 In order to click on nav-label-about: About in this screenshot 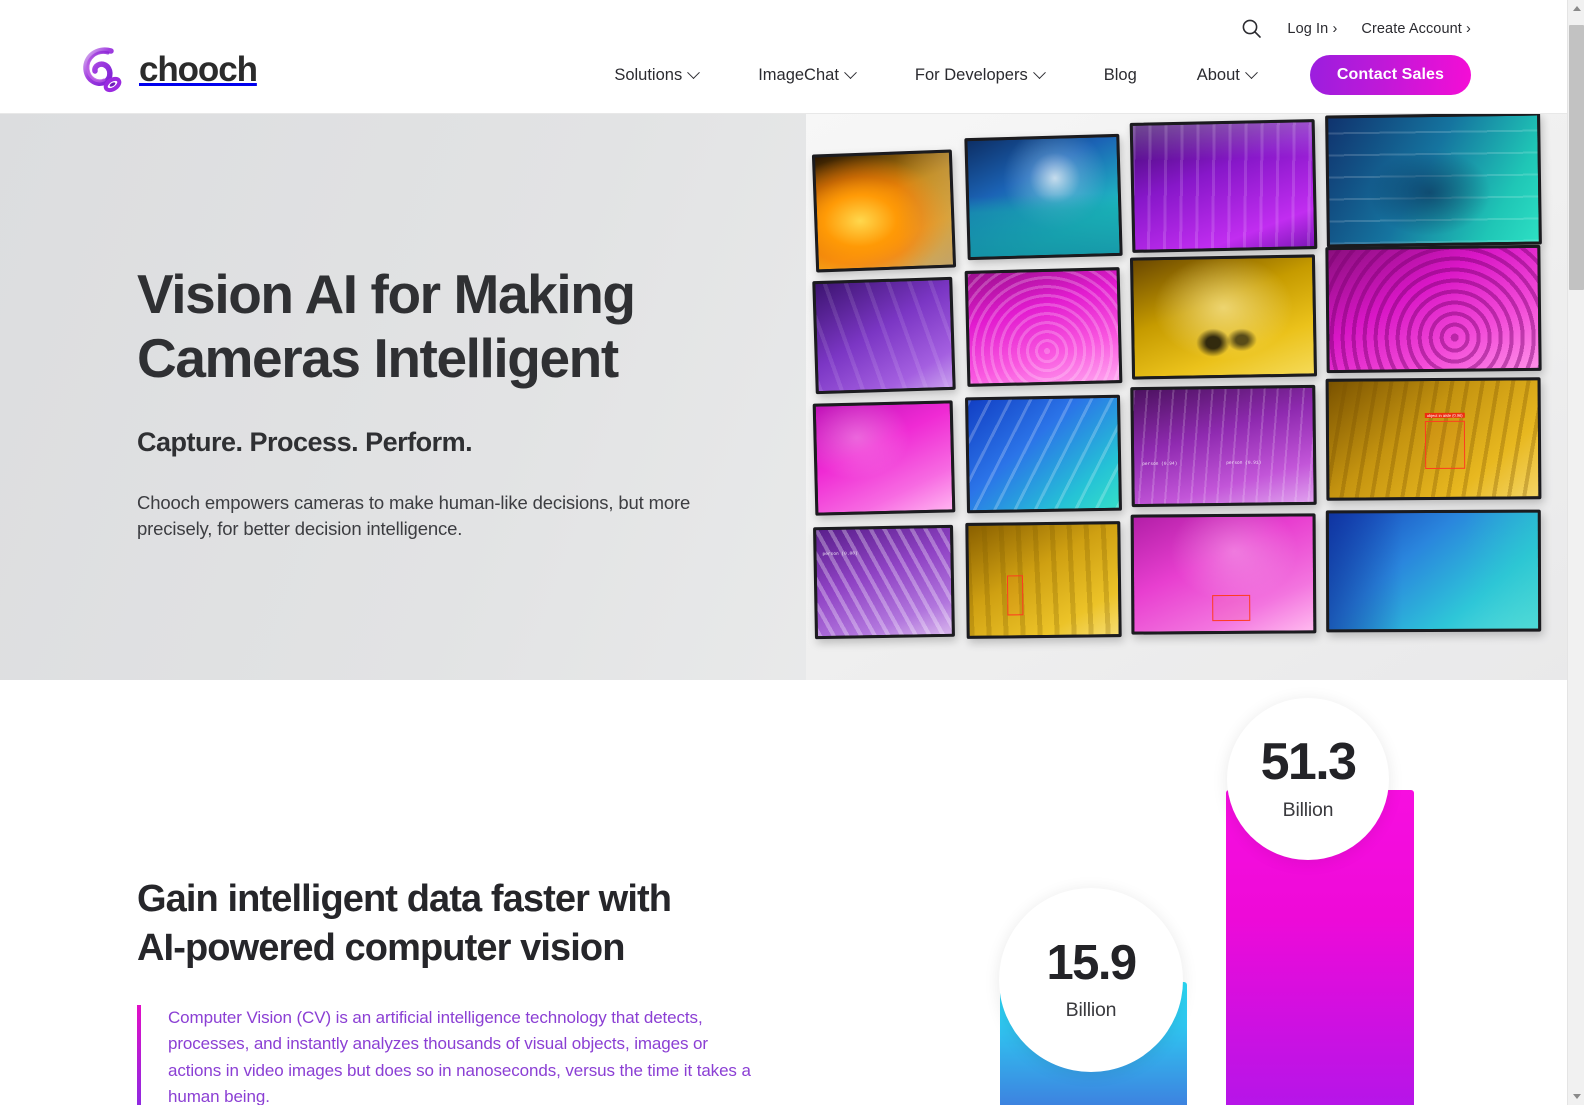, I will do `click(1218, 74)`.